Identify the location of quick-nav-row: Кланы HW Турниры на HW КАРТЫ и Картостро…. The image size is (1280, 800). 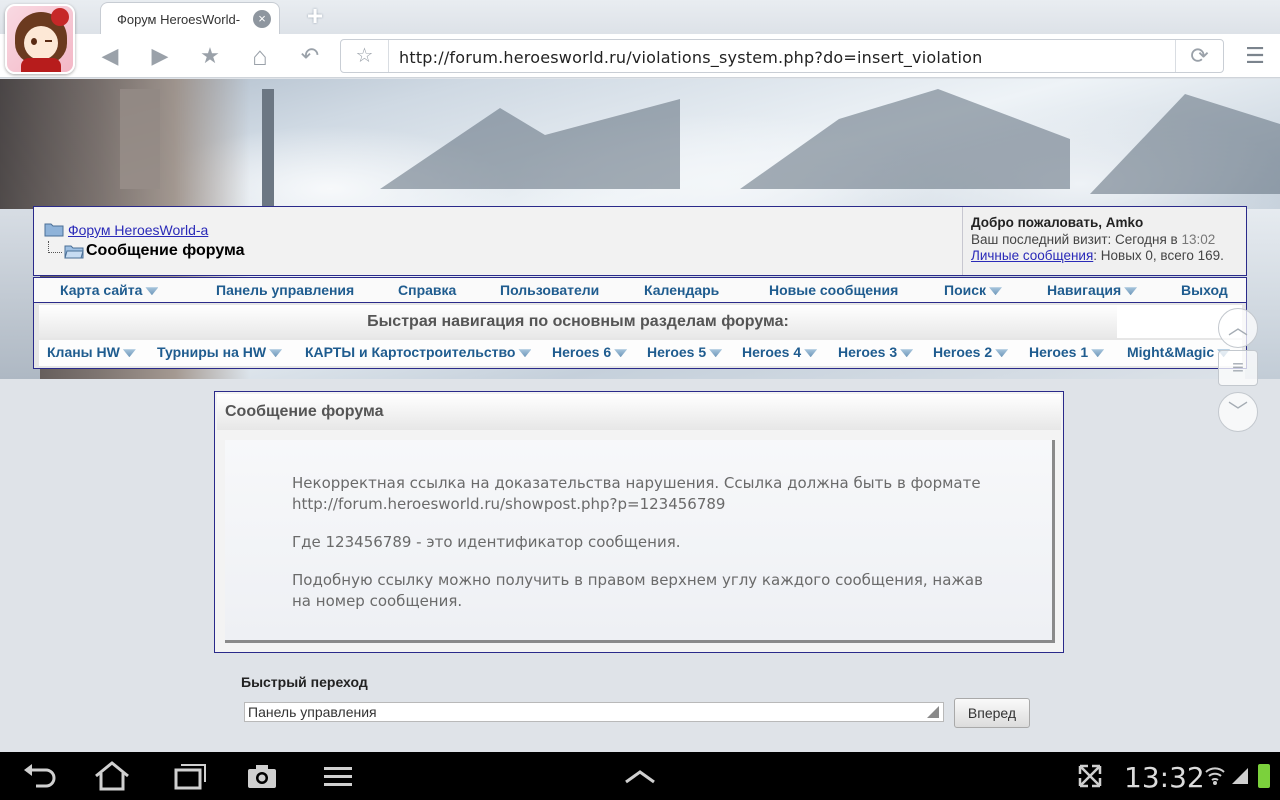
(640, 353).